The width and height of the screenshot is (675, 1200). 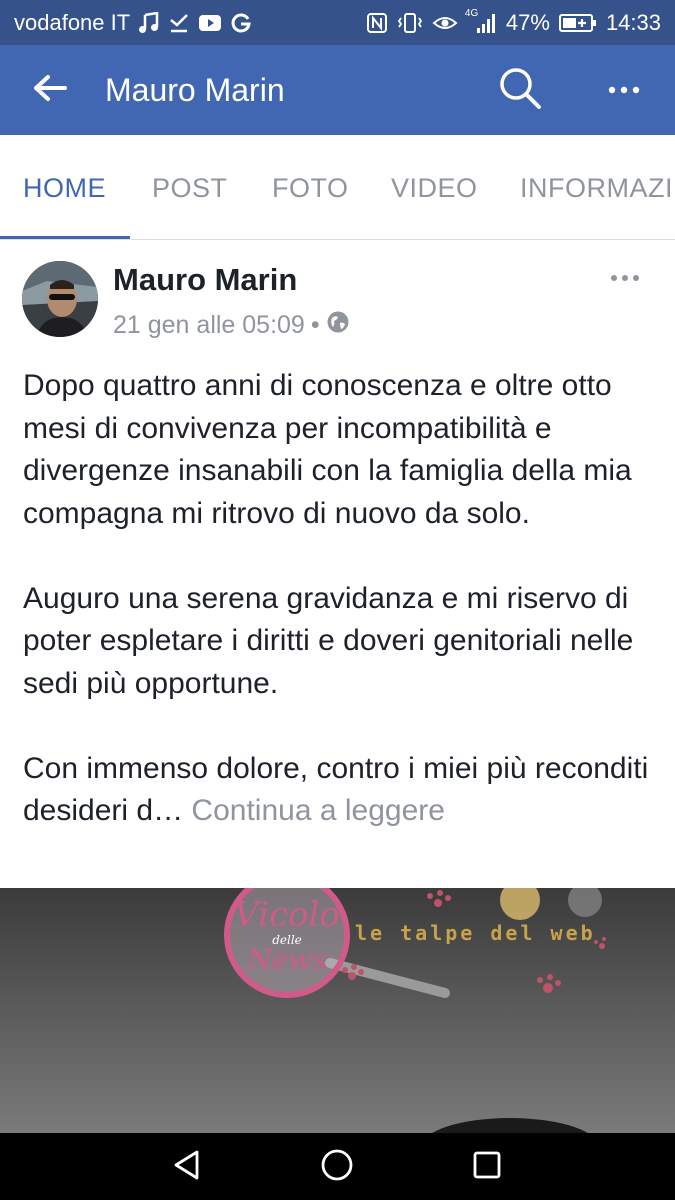 I want to click on carrier-label: vodafone IT, so click(x=72, y=22).